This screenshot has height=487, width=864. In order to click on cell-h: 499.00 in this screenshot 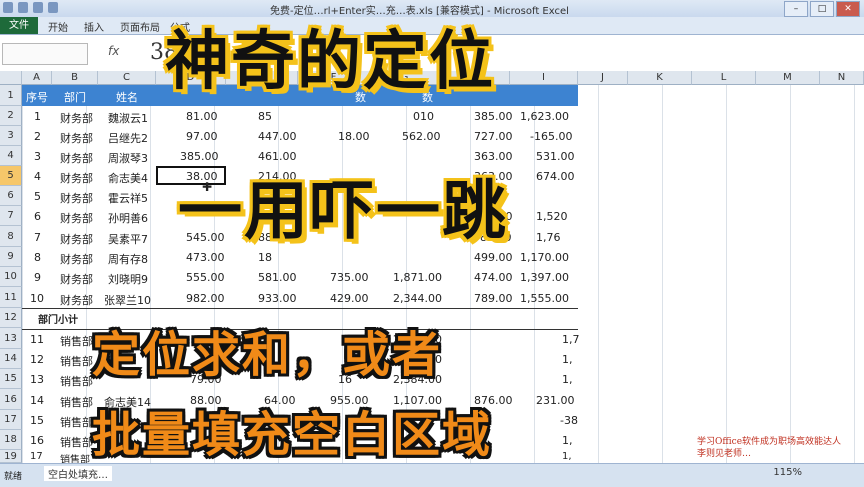, I will do `click(493, 257)`.